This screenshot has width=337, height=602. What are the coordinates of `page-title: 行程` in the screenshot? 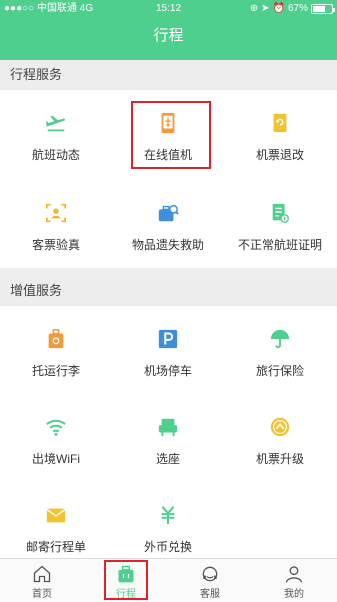 It's located at (168, 35).